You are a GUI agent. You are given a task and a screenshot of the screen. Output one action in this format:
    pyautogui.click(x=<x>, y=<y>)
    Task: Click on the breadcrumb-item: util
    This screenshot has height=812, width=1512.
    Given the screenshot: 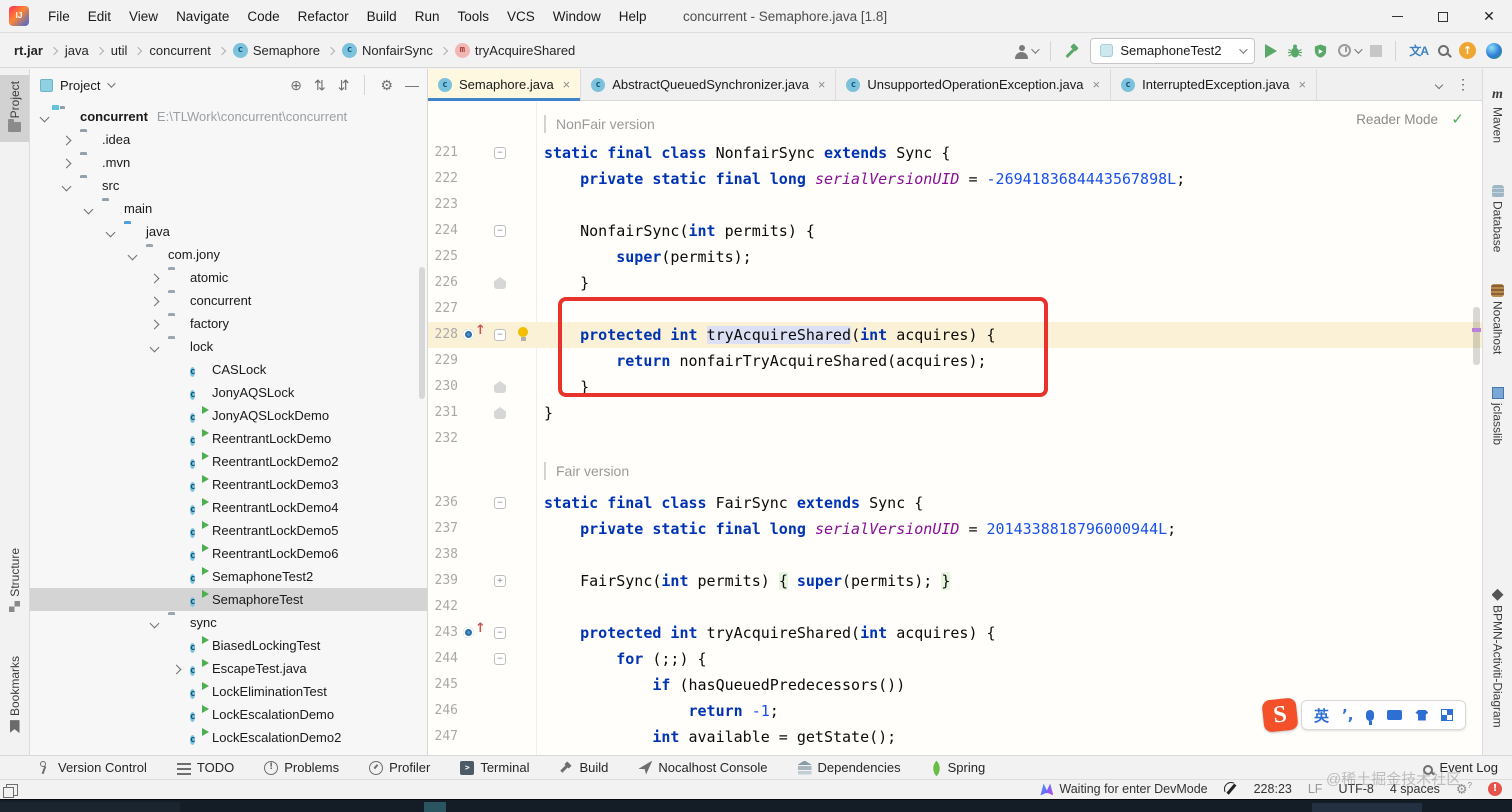 What is the action you would take?
    pyautogui.click(x=119, y=50)
    